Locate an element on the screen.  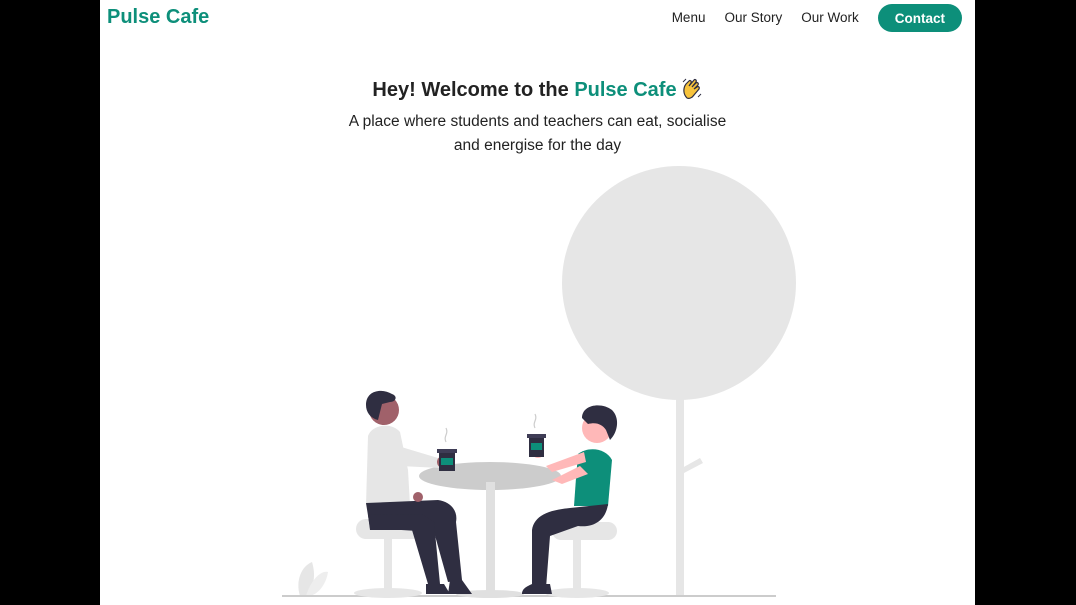
right-cup is located at coordinates (536, 435).